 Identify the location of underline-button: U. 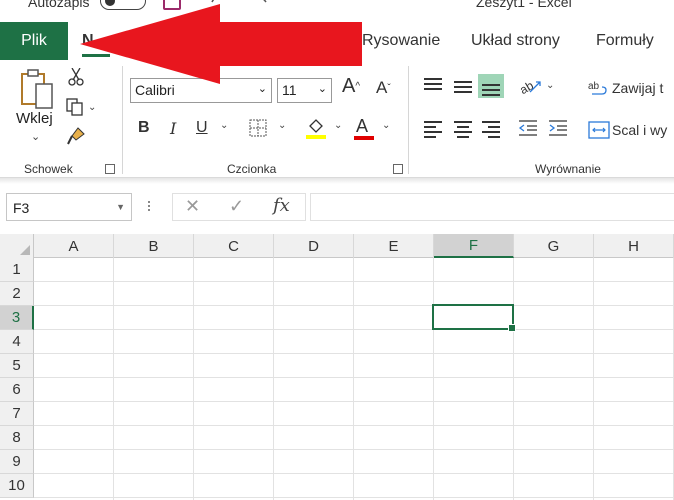
(202, 128).